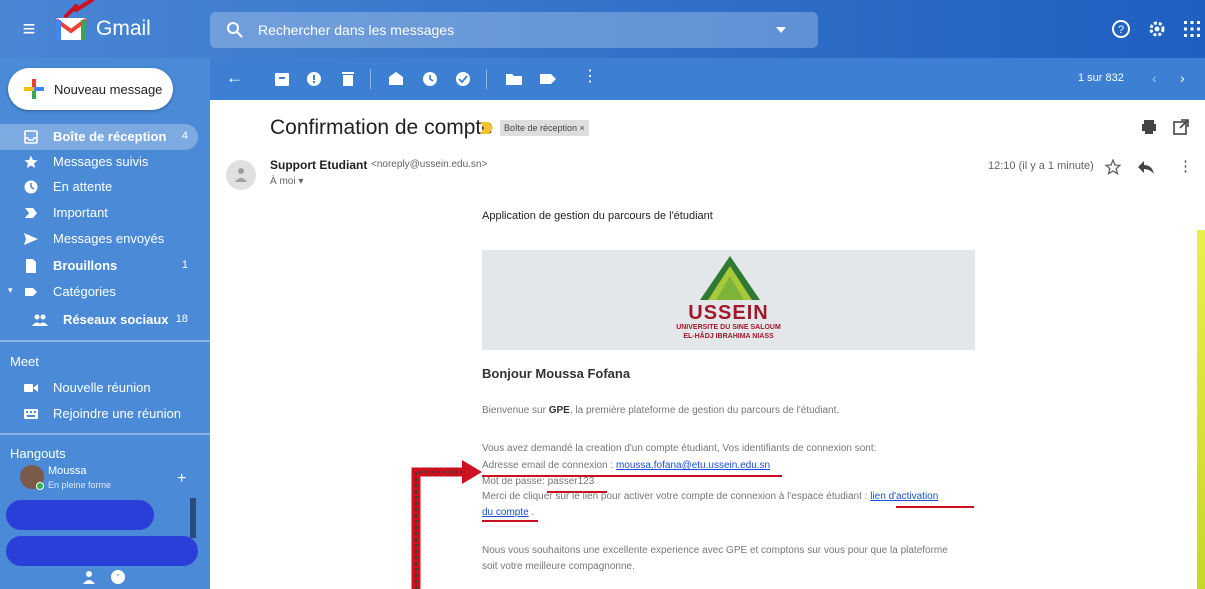  Describe the element at coordinates (1113, 167) in the screenshot. I see `star-outline-icon` at that location.